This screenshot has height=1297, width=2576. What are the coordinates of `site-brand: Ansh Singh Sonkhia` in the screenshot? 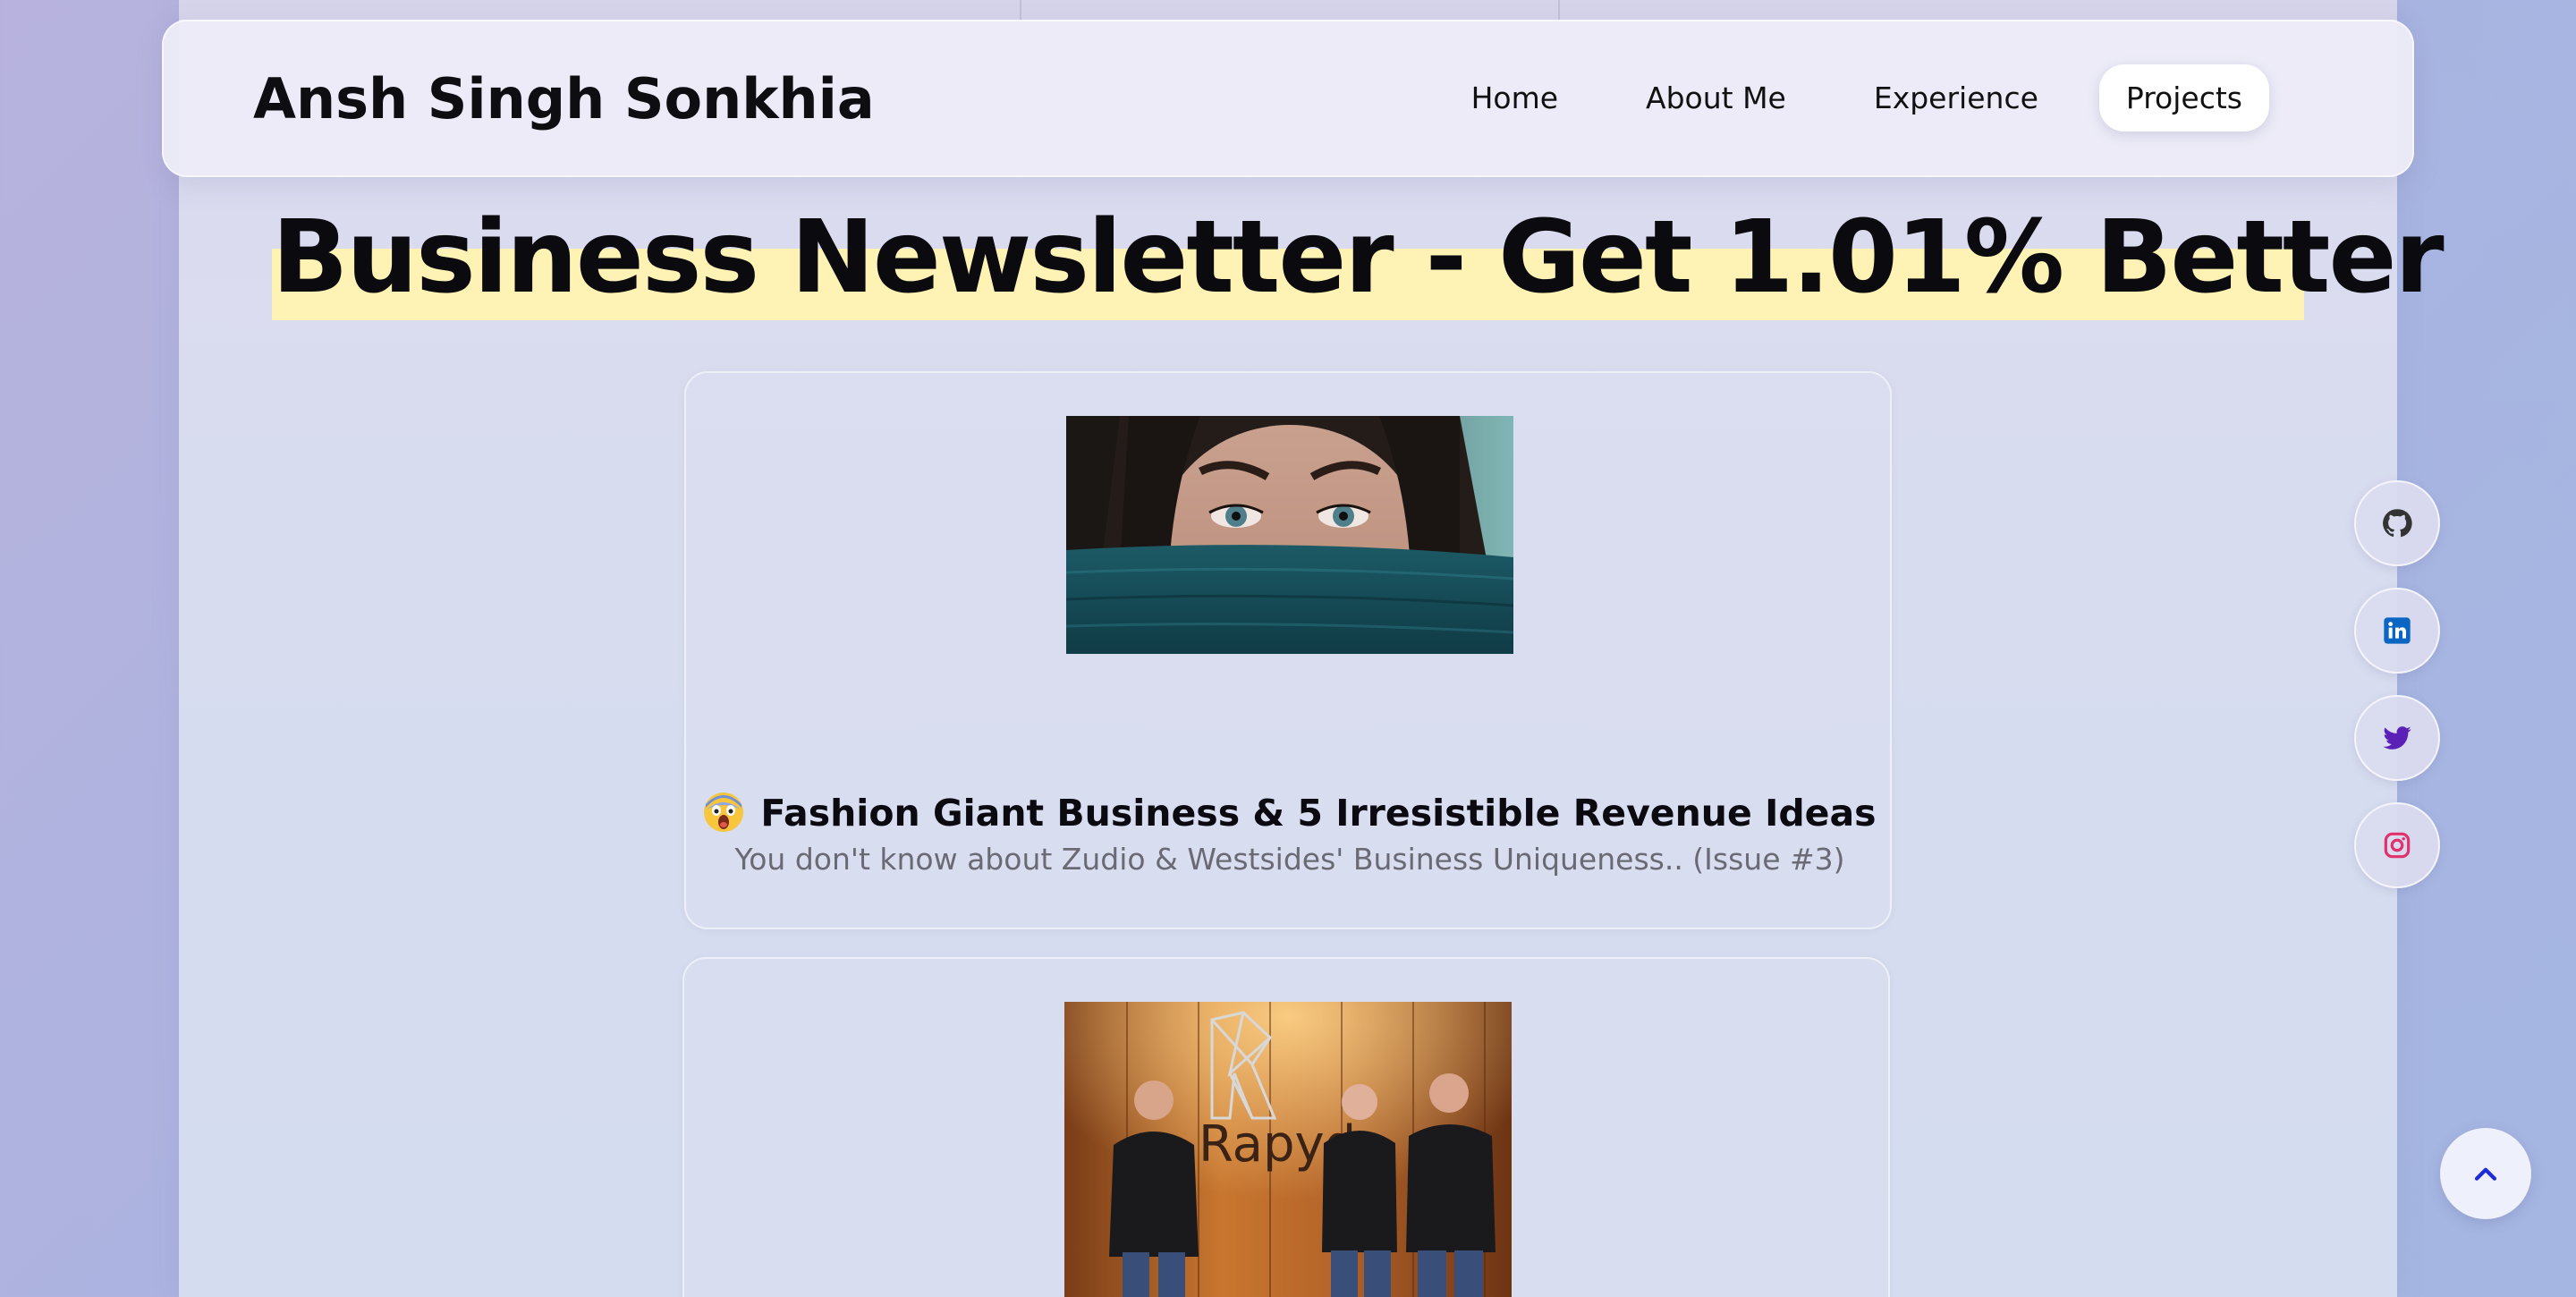 It's located at (564, 98).